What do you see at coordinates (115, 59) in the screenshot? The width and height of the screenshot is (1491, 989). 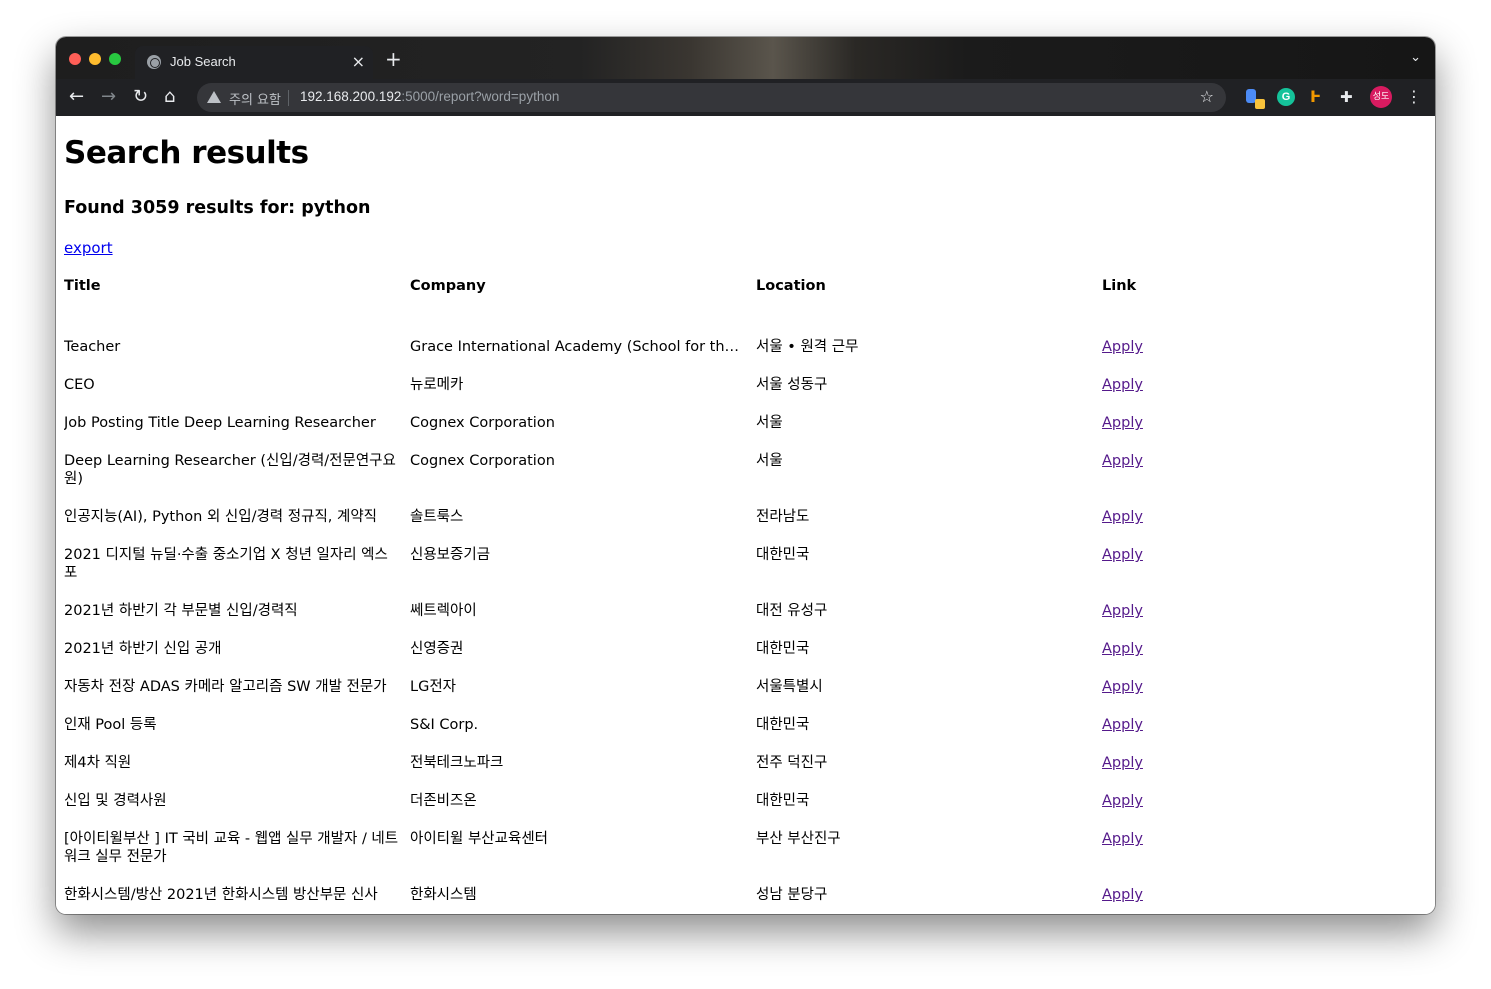 I see `zoom-window-button` at bounding box center [115, 59].